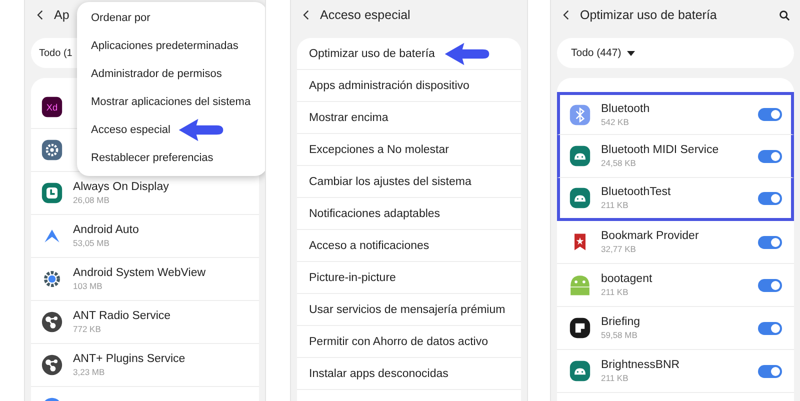 The width and height of the screenshot is (800, 401). Describe the element at coordinates (91, 200) in the screenshot. I see `app-size: 26,08 MB` at that location.